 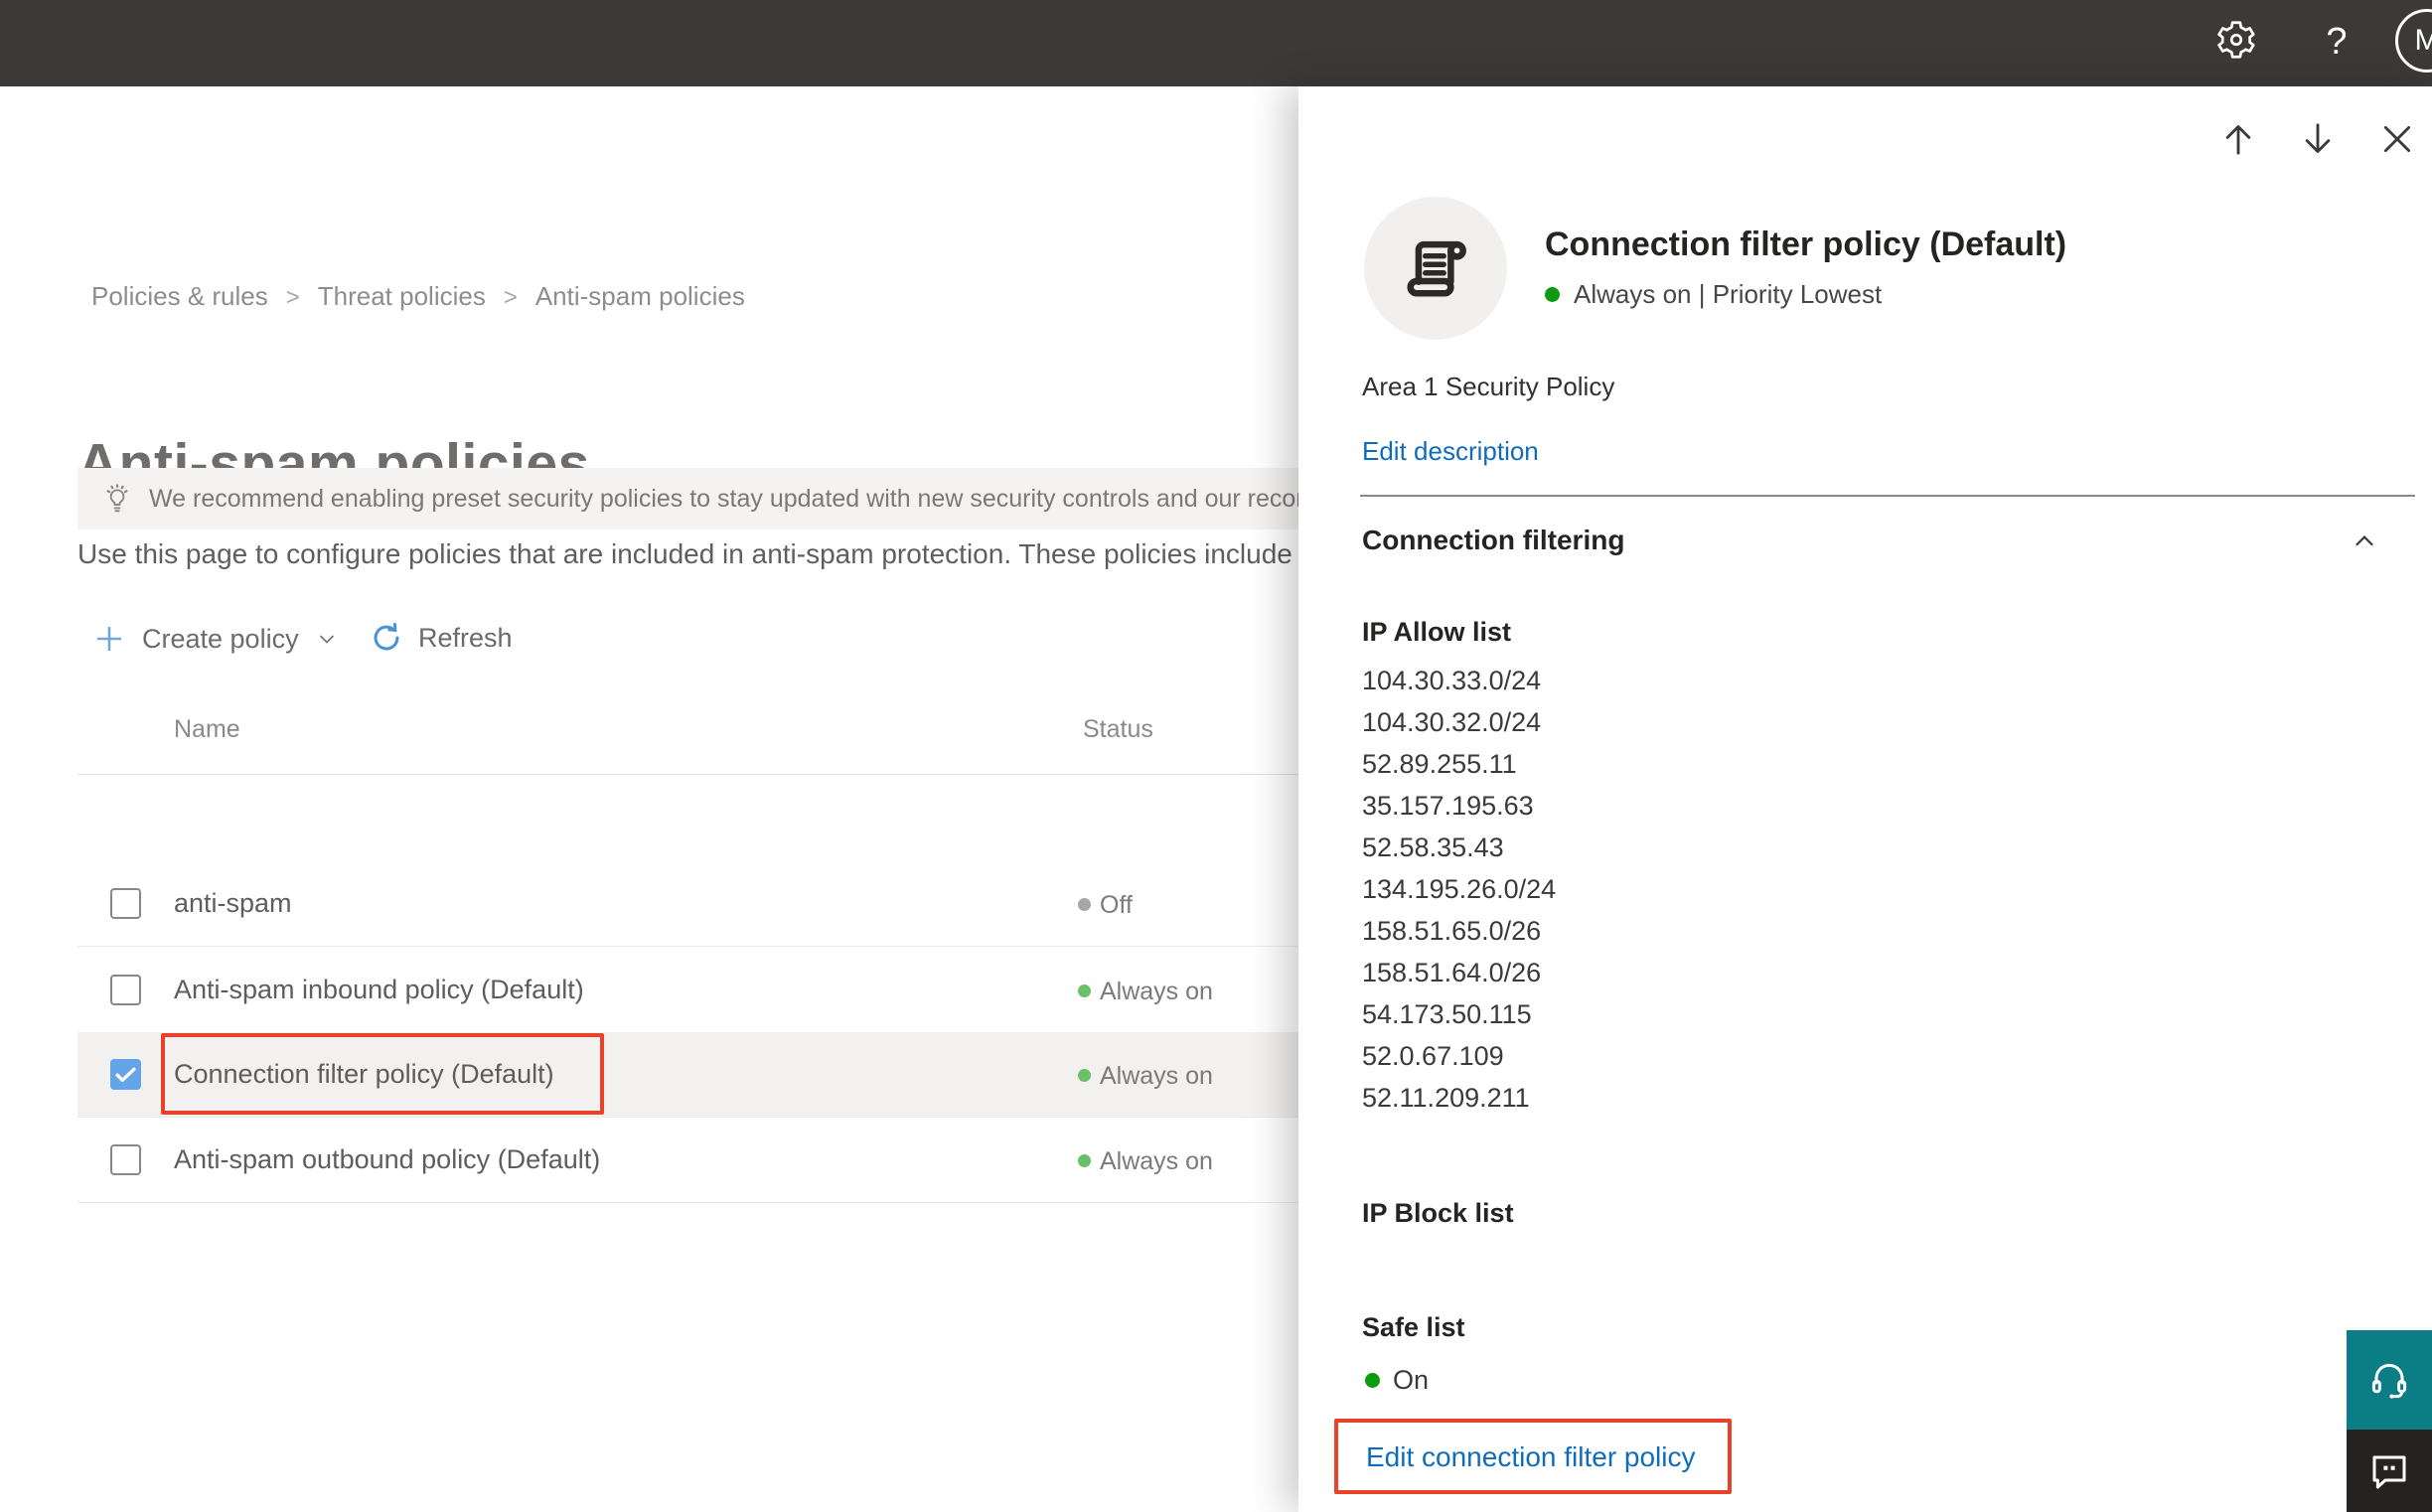 I want to click on safe-list-title: Safe list, so click(x=1413, y=1327).